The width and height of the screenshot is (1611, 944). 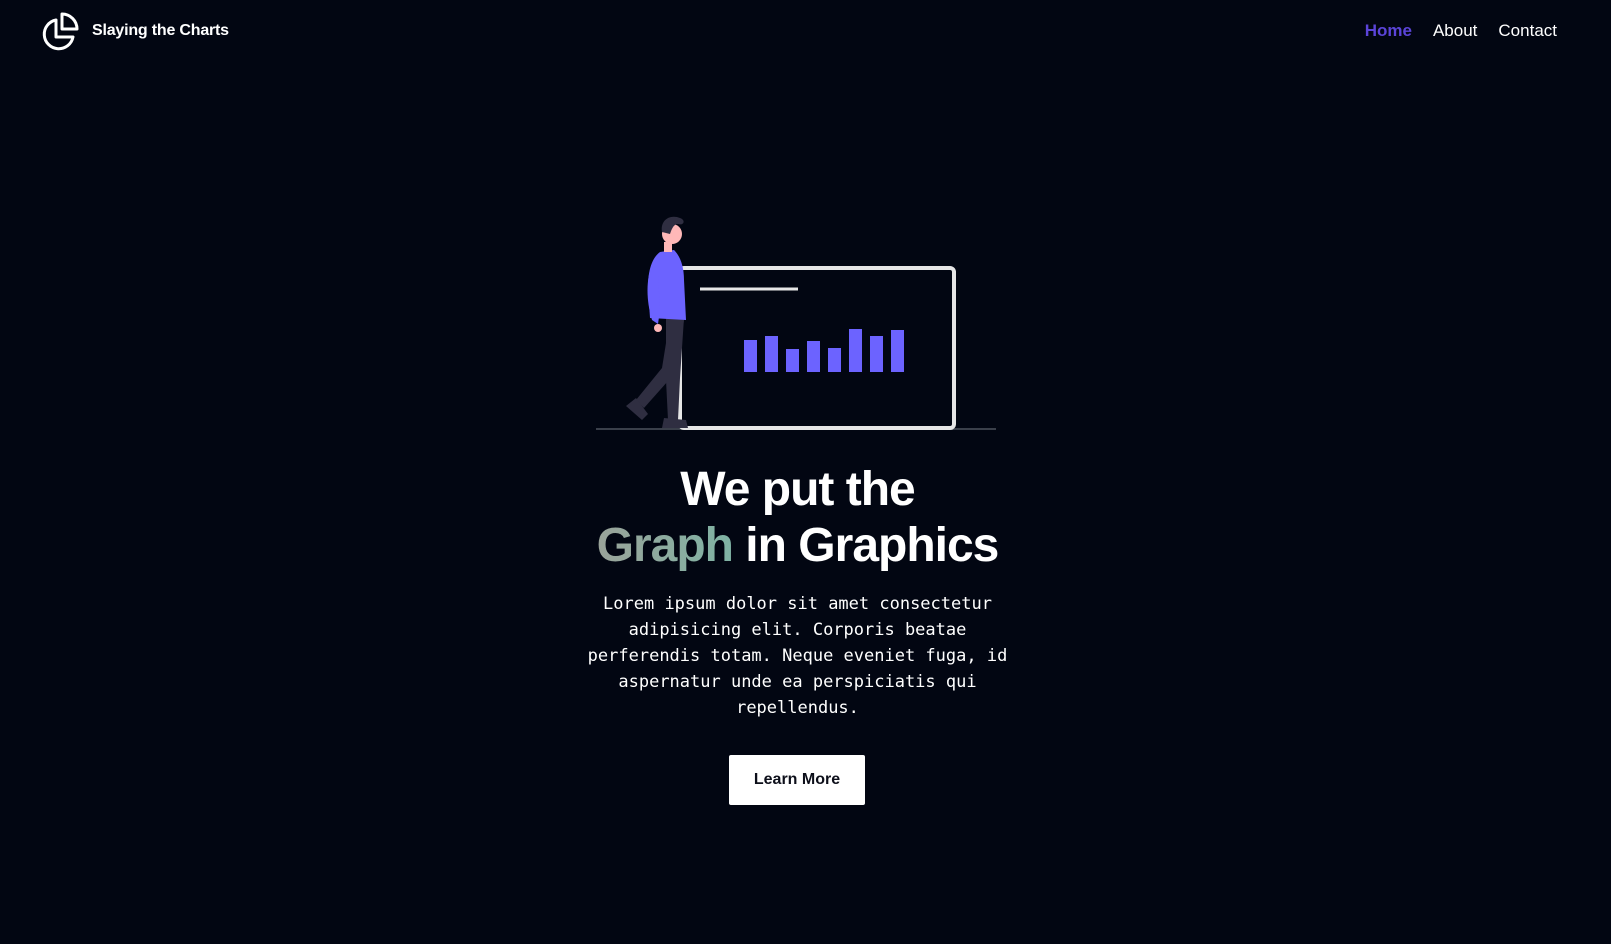 I want to click on main-nav: Home About Contact, so click(x=1461, y=31).